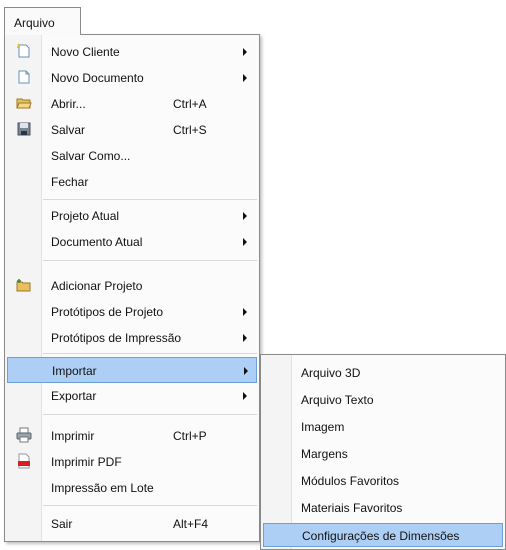  Describe the element at coordinates (132, 436) in the screenshot. I see `menu-item-imprimir: Imprimir Ctrl+P` at that location.